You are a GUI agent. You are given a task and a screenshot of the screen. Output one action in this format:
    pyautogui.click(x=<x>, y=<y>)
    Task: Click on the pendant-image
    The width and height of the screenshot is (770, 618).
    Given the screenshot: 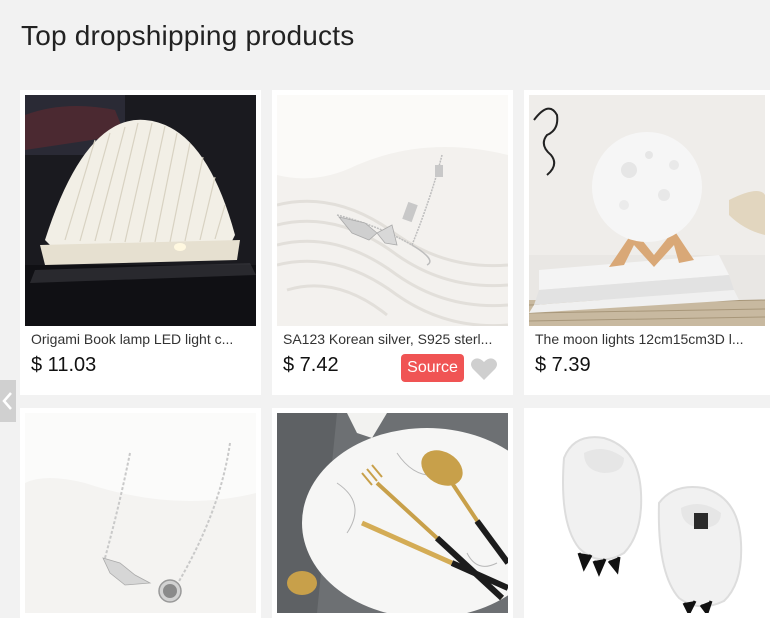 What is the action you would take?
    pyautogui.click(x=140, y=513)
    